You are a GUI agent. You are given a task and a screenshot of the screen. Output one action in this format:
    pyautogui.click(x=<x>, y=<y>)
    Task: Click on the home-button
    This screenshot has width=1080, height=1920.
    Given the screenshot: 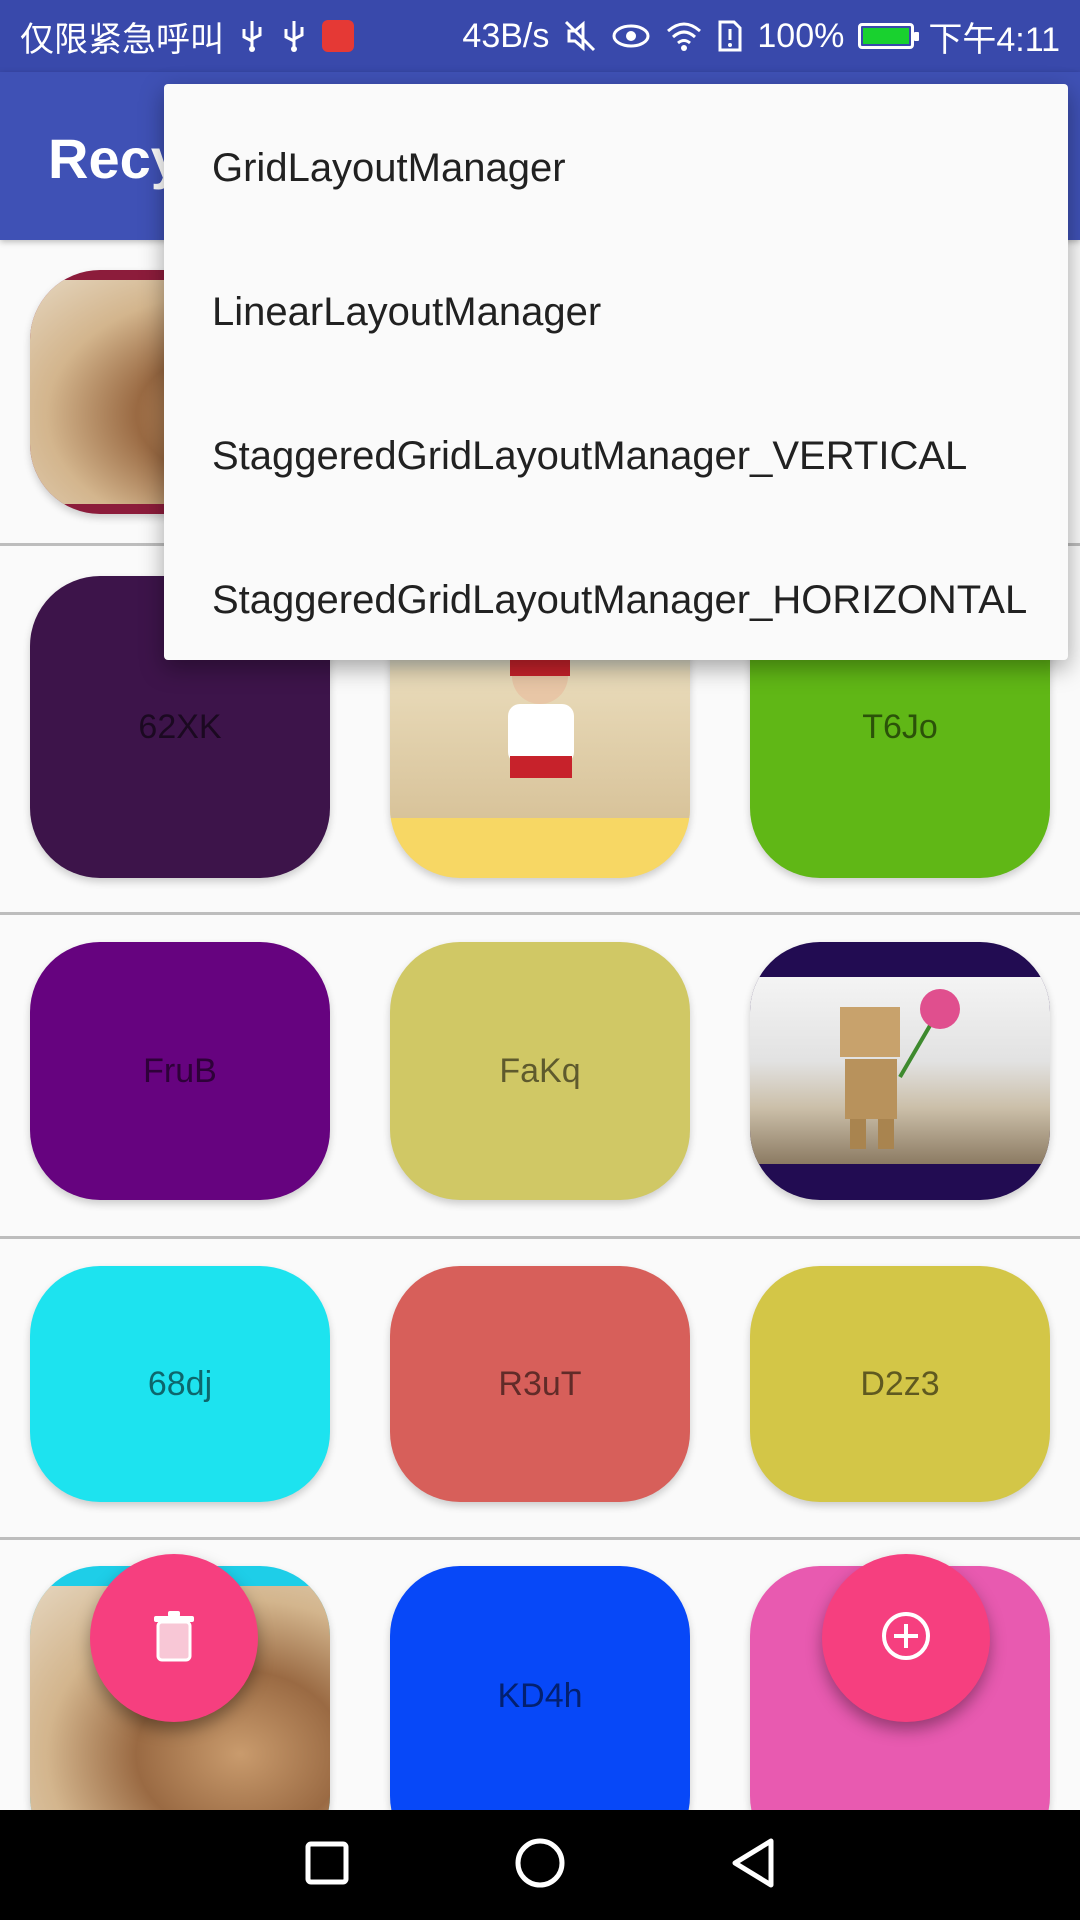 What is the action you would take?
    pyautogui.click(x=540, y=1865)
    